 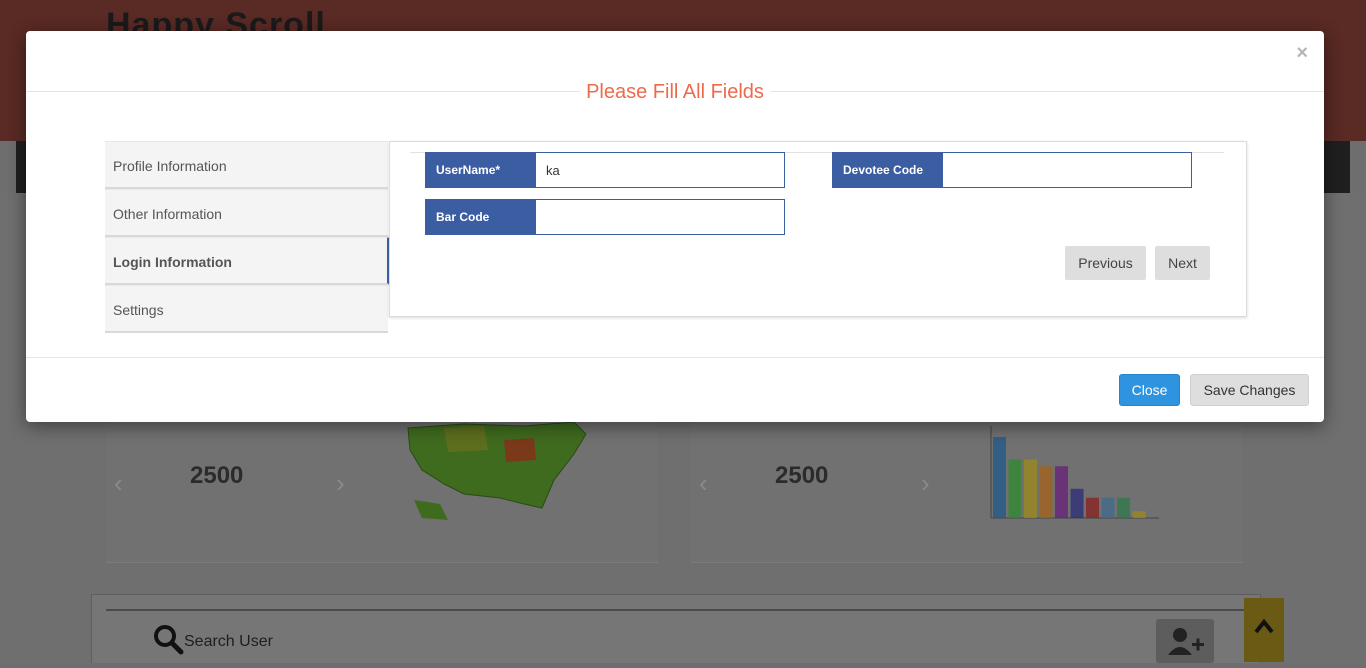 I want to click on chevron-up-icon, so click(x=1264, y=626).